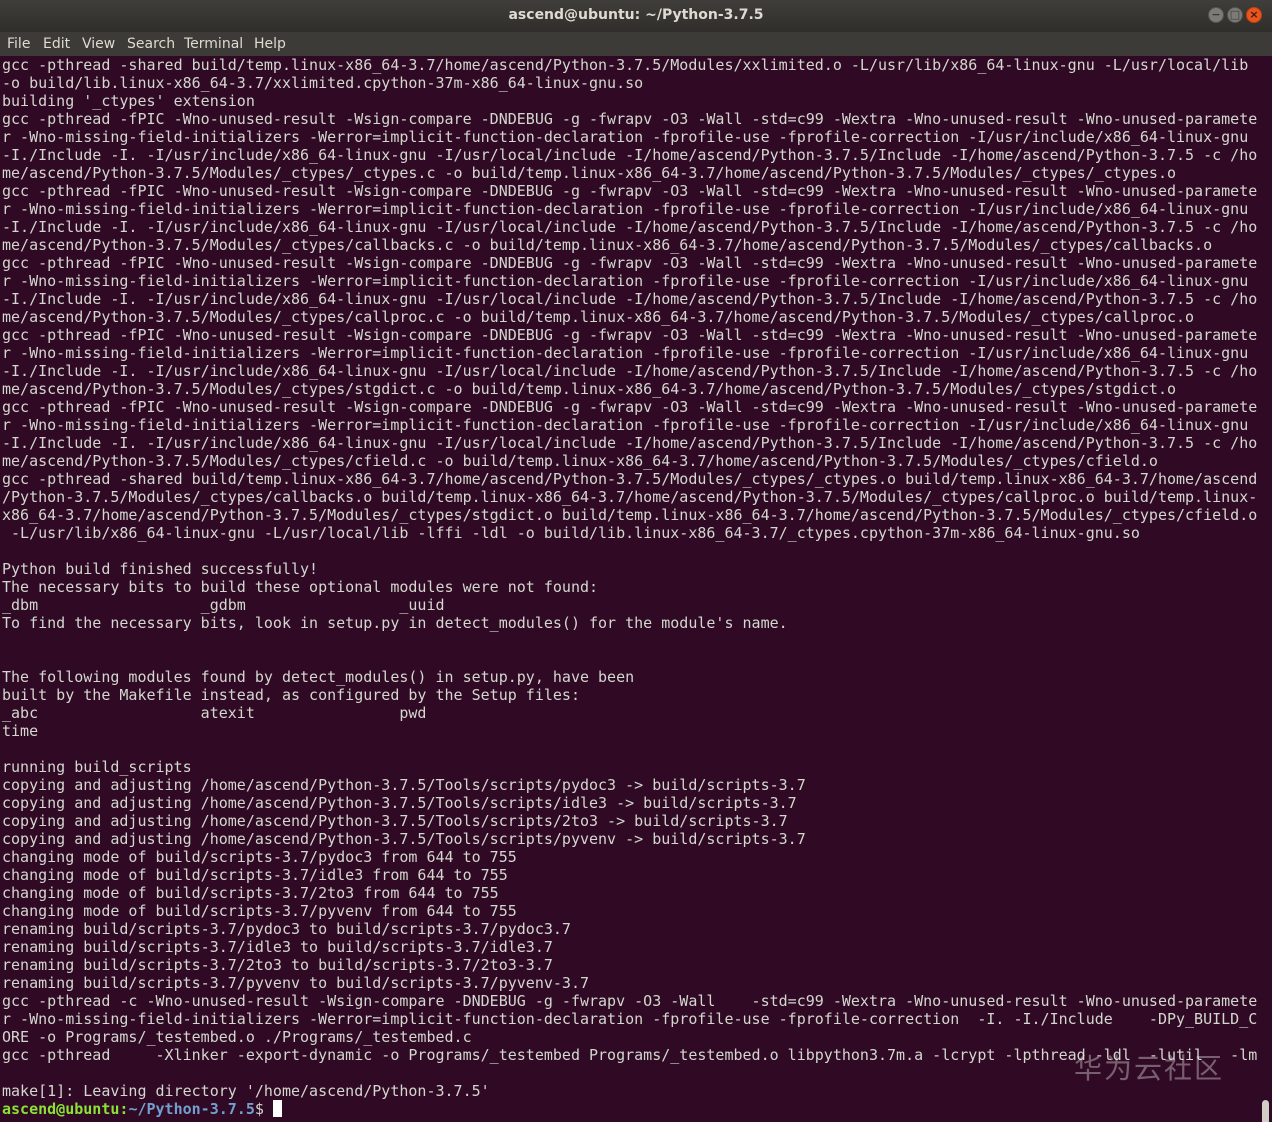 The height and width of the screenshot is (1122, 1272). I want to click on close-button: ×, so click(1254, 15).